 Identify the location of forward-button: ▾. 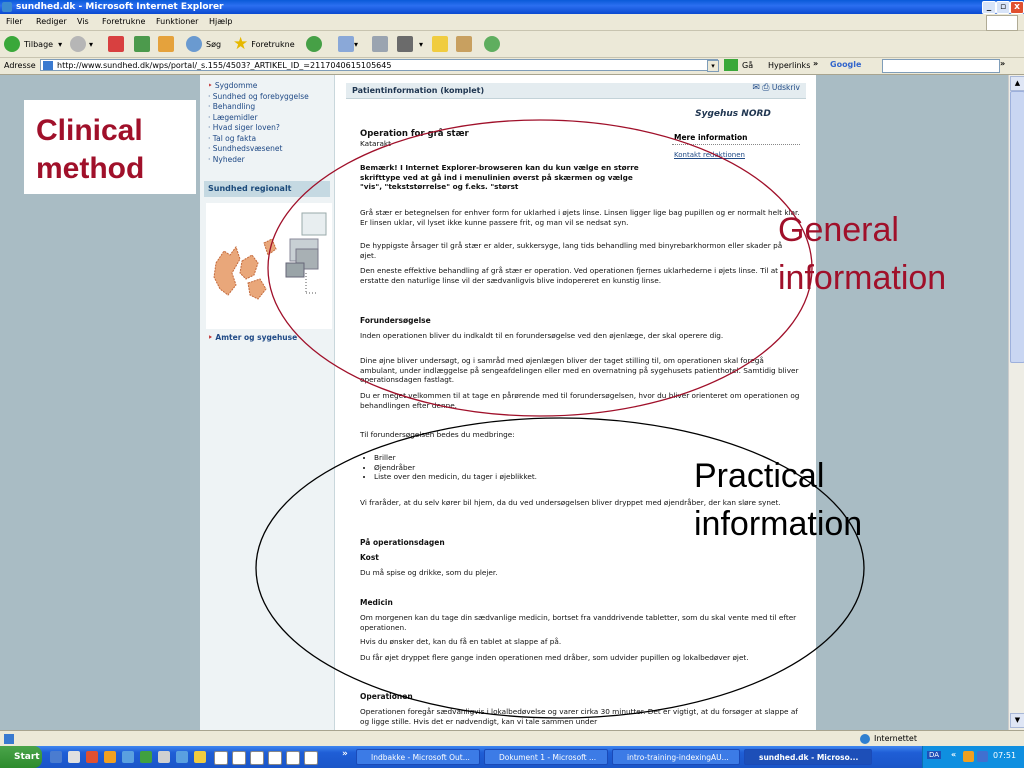
(81, 44).